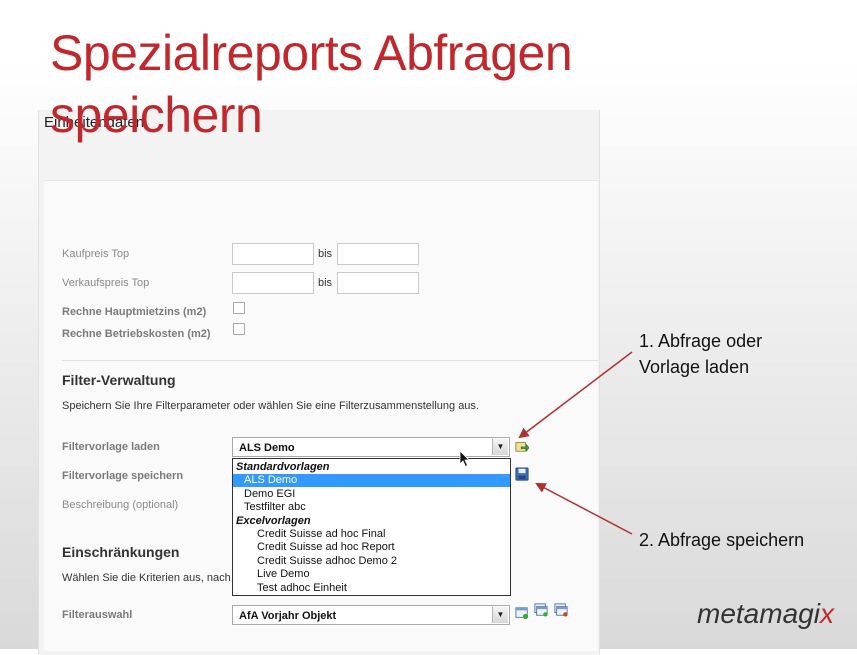 Image resolution: width=857 pixels, height=655 pixels. I want to click on slide-title: Spezialreports Abfragen speichern, so click(311, 84).